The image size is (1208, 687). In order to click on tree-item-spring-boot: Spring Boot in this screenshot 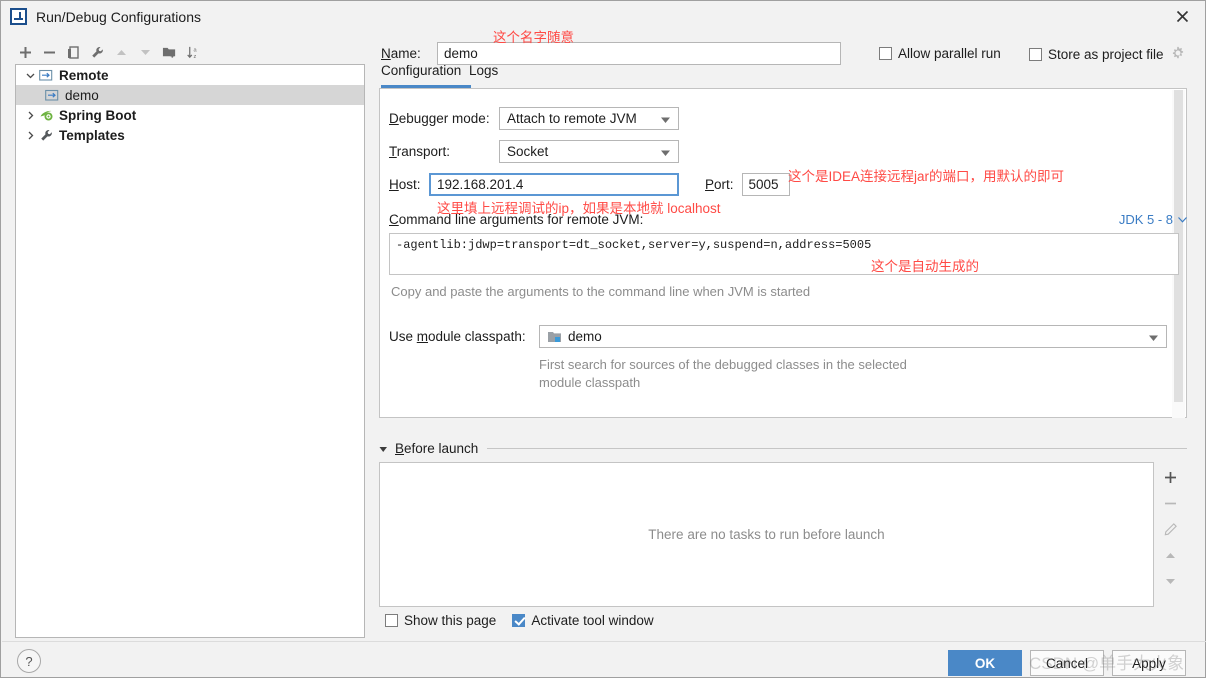, I will do `click(190, 115)`.